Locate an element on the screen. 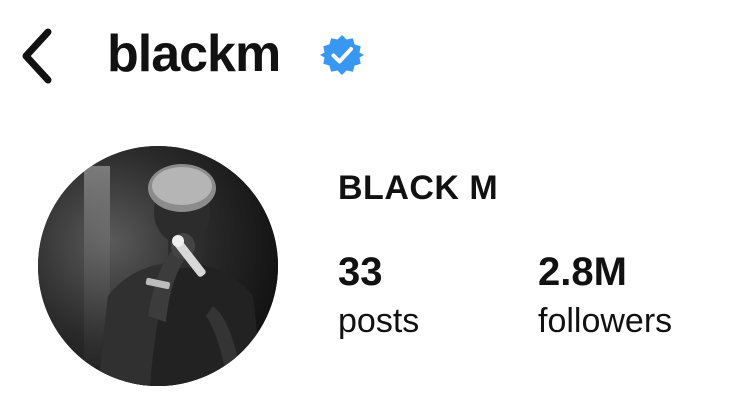 Image resolution: width=729 pixels, height=401 pixels. followers-count: 2.8M is located at coordinates (582, 272).